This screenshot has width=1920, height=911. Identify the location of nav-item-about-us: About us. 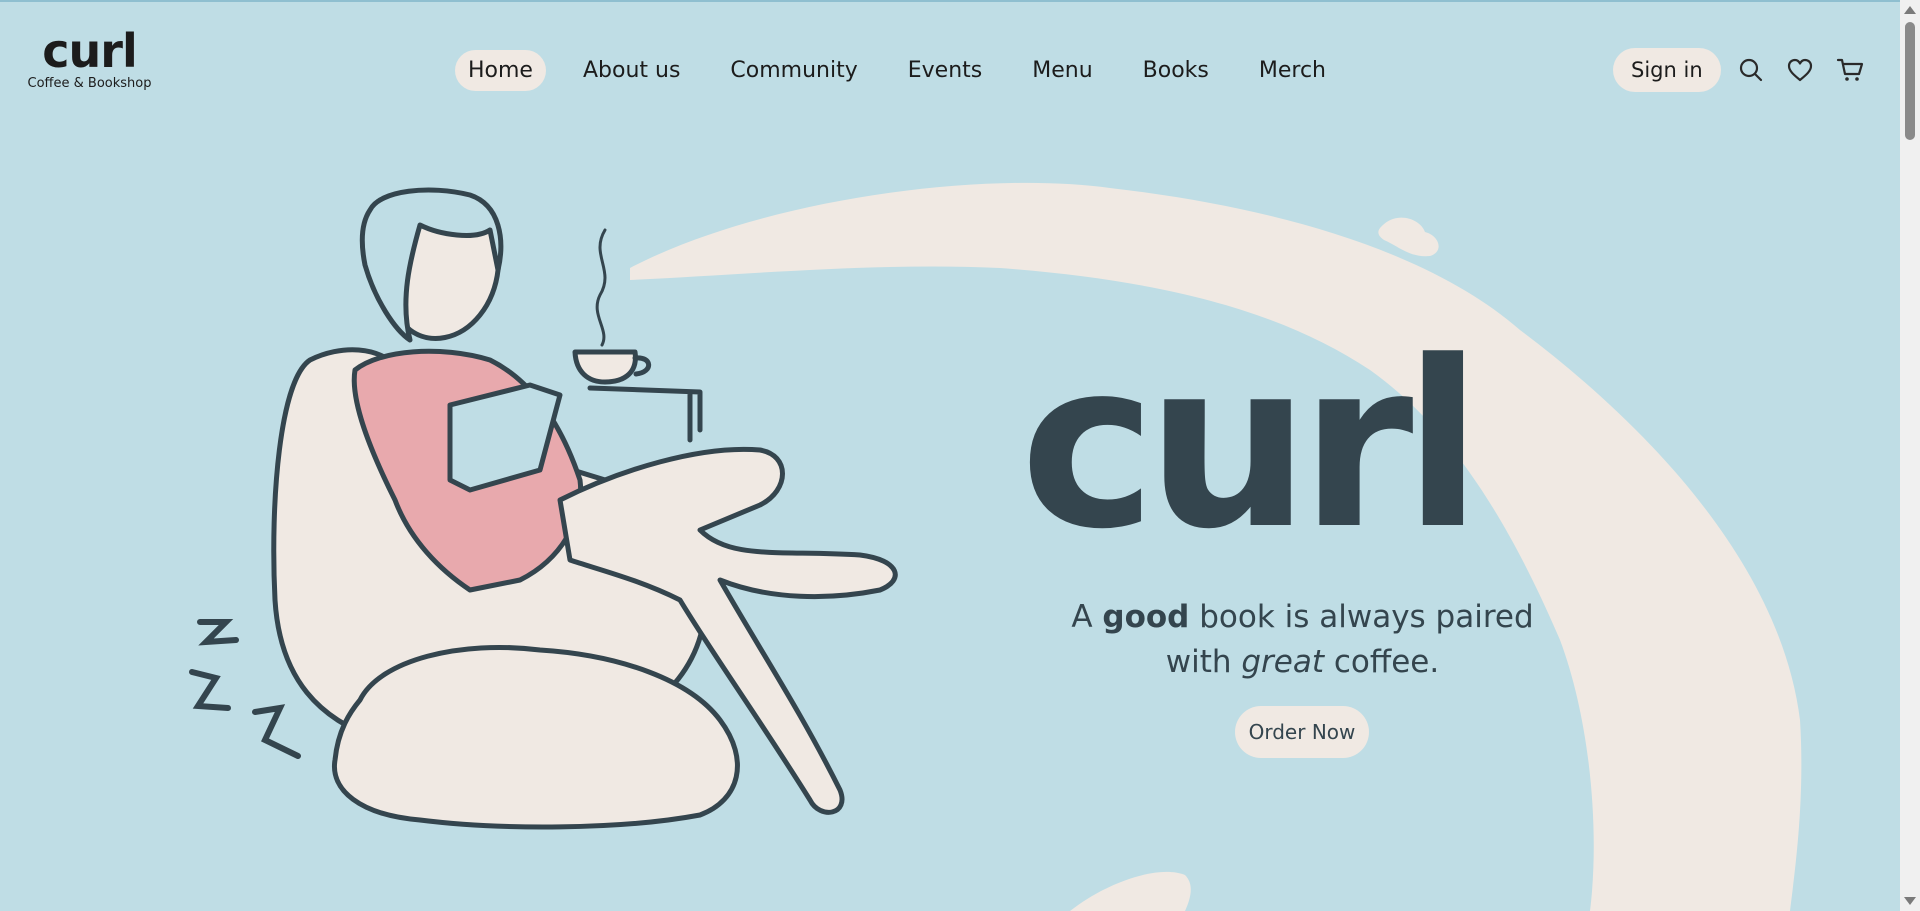
(631, 70).